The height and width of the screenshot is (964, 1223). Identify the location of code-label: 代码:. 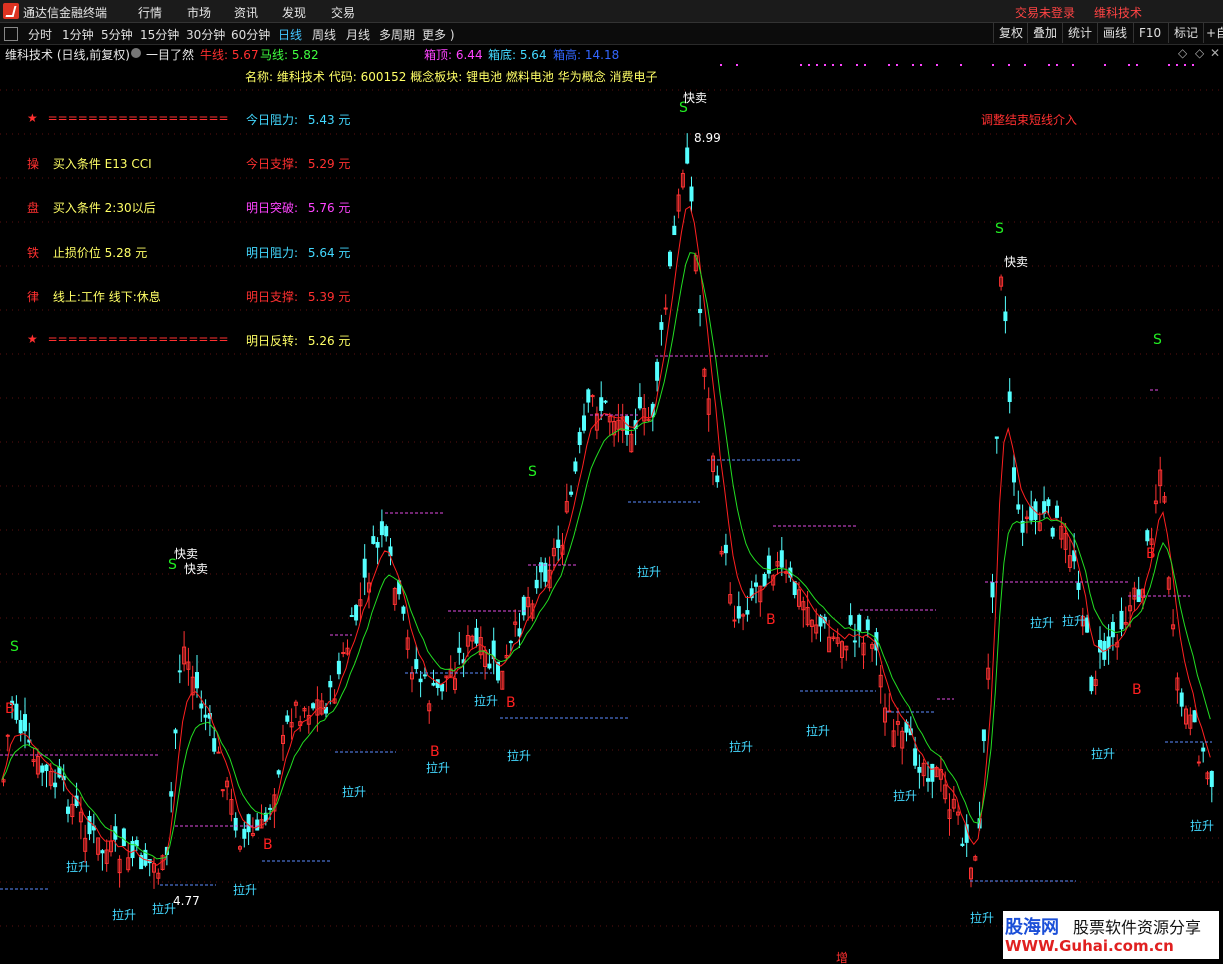
(342, 77).